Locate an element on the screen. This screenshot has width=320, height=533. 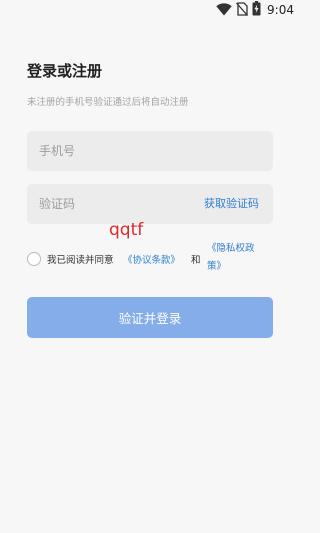
phone-field is located at coordinates (150, 151).